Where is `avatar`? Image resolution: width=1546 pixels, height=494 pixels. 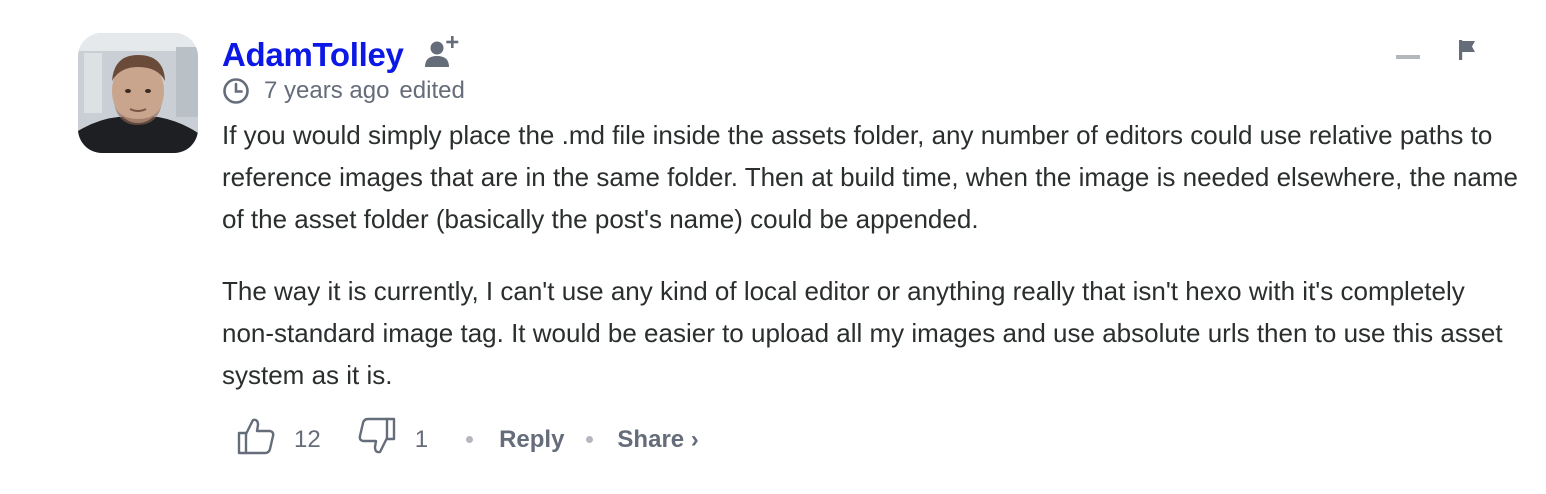 avatar is located at coordinates (138, 93).